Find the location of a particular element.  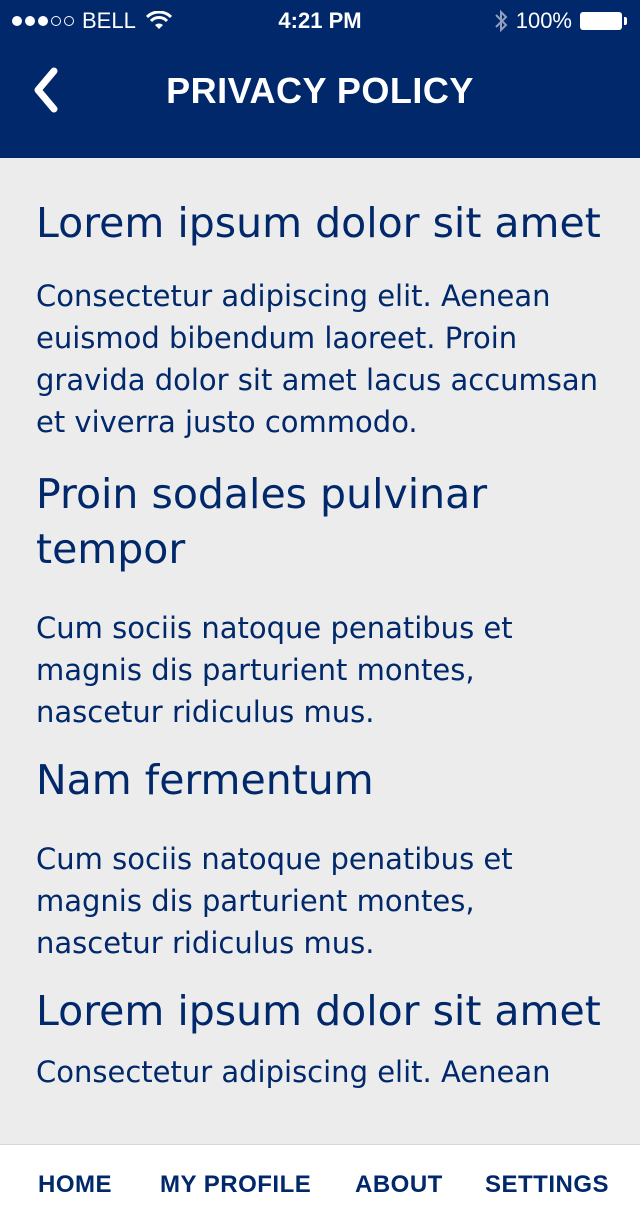

status-right: 100% is located at coordinates (561, 21).